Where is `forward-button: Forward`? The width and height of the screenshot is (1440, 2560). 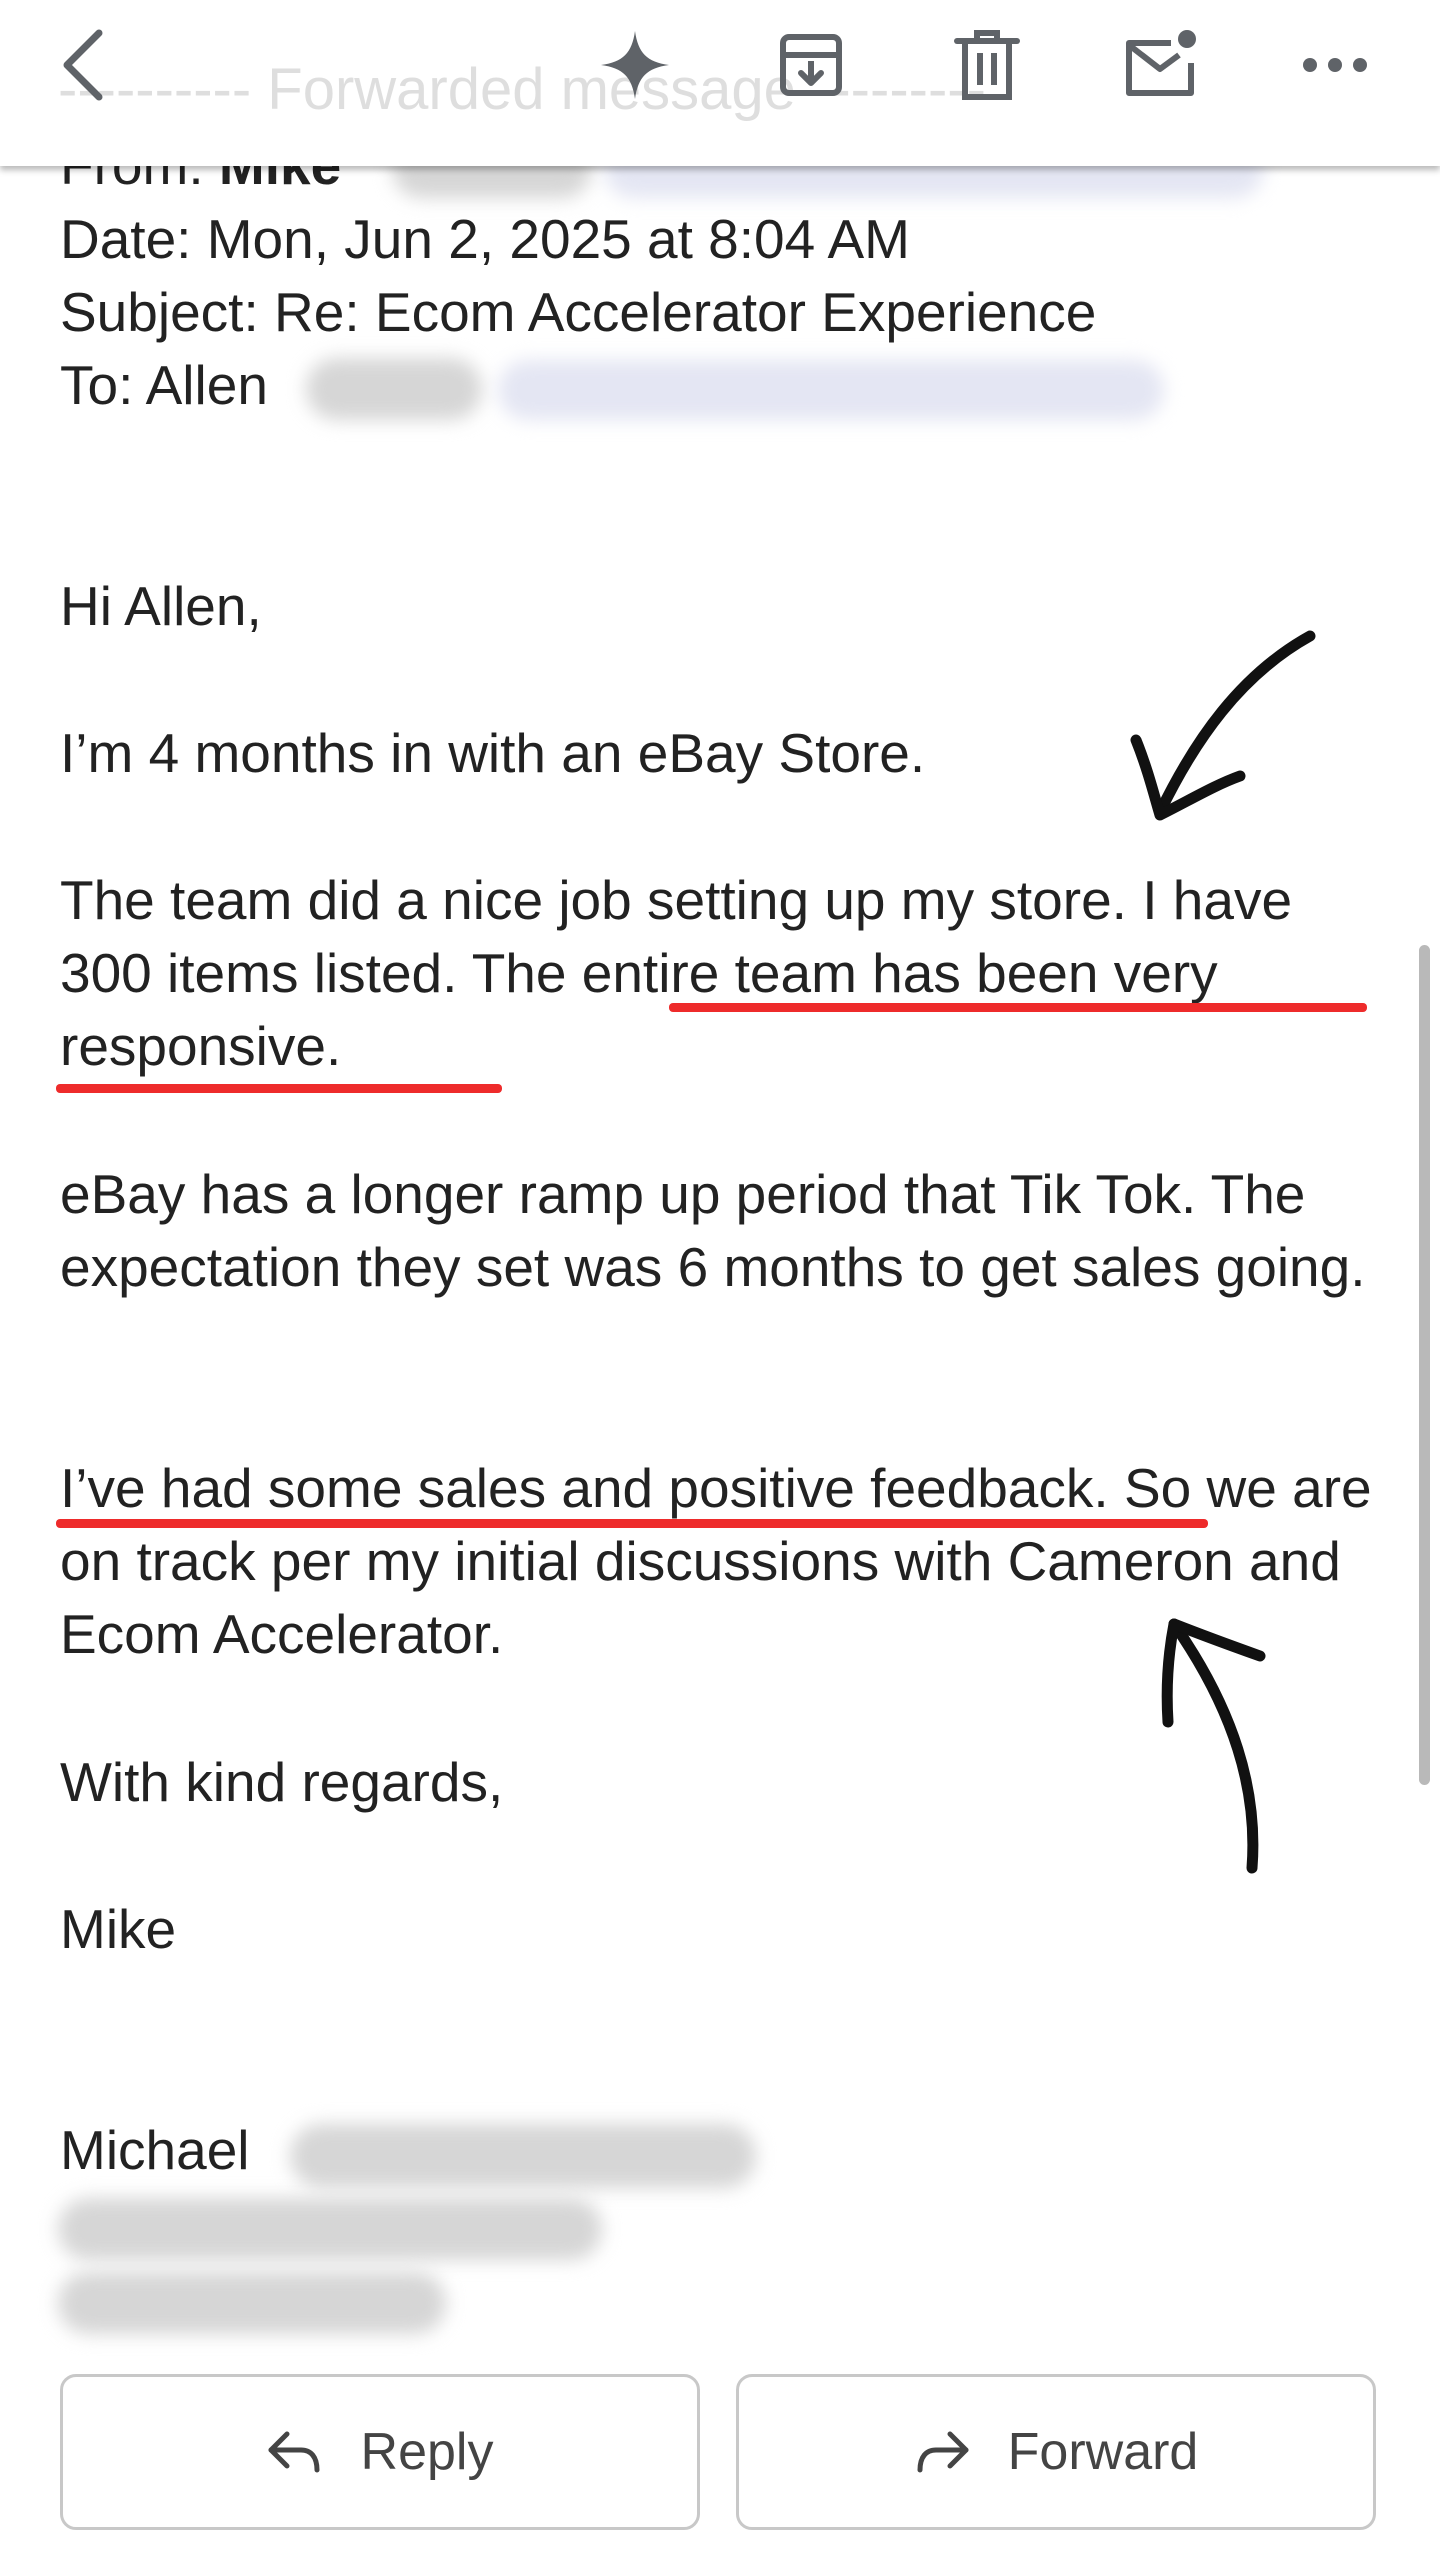 forward-button: Forward is located at coordinates (1056, 2452).